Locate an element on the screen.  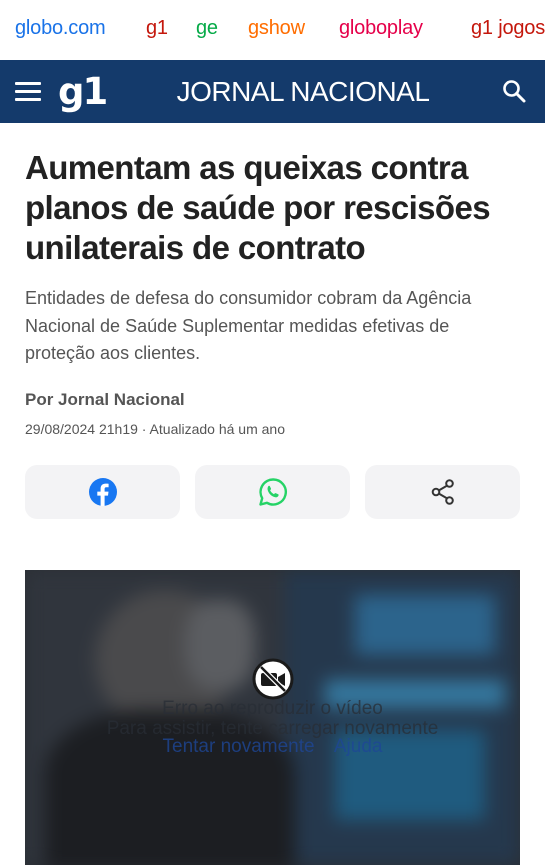
share-facebook-button is located at coordinates (102, 492).